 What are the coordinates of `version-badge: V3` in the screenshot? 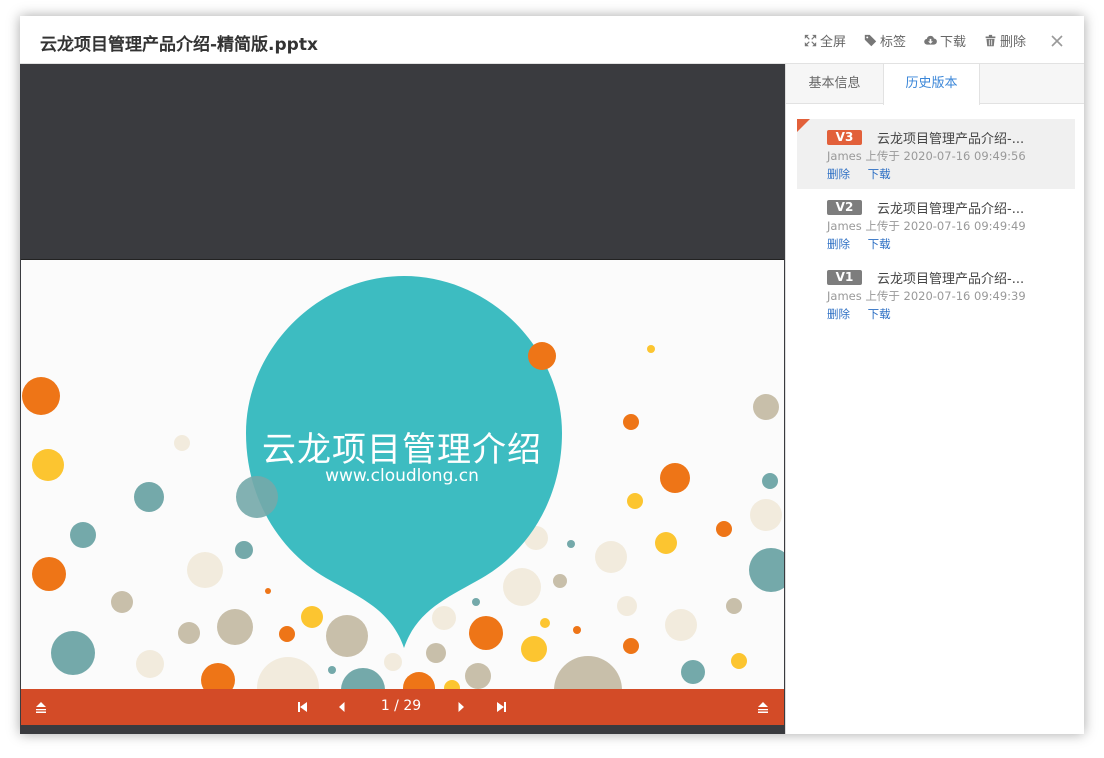 It's located at (844, 137).